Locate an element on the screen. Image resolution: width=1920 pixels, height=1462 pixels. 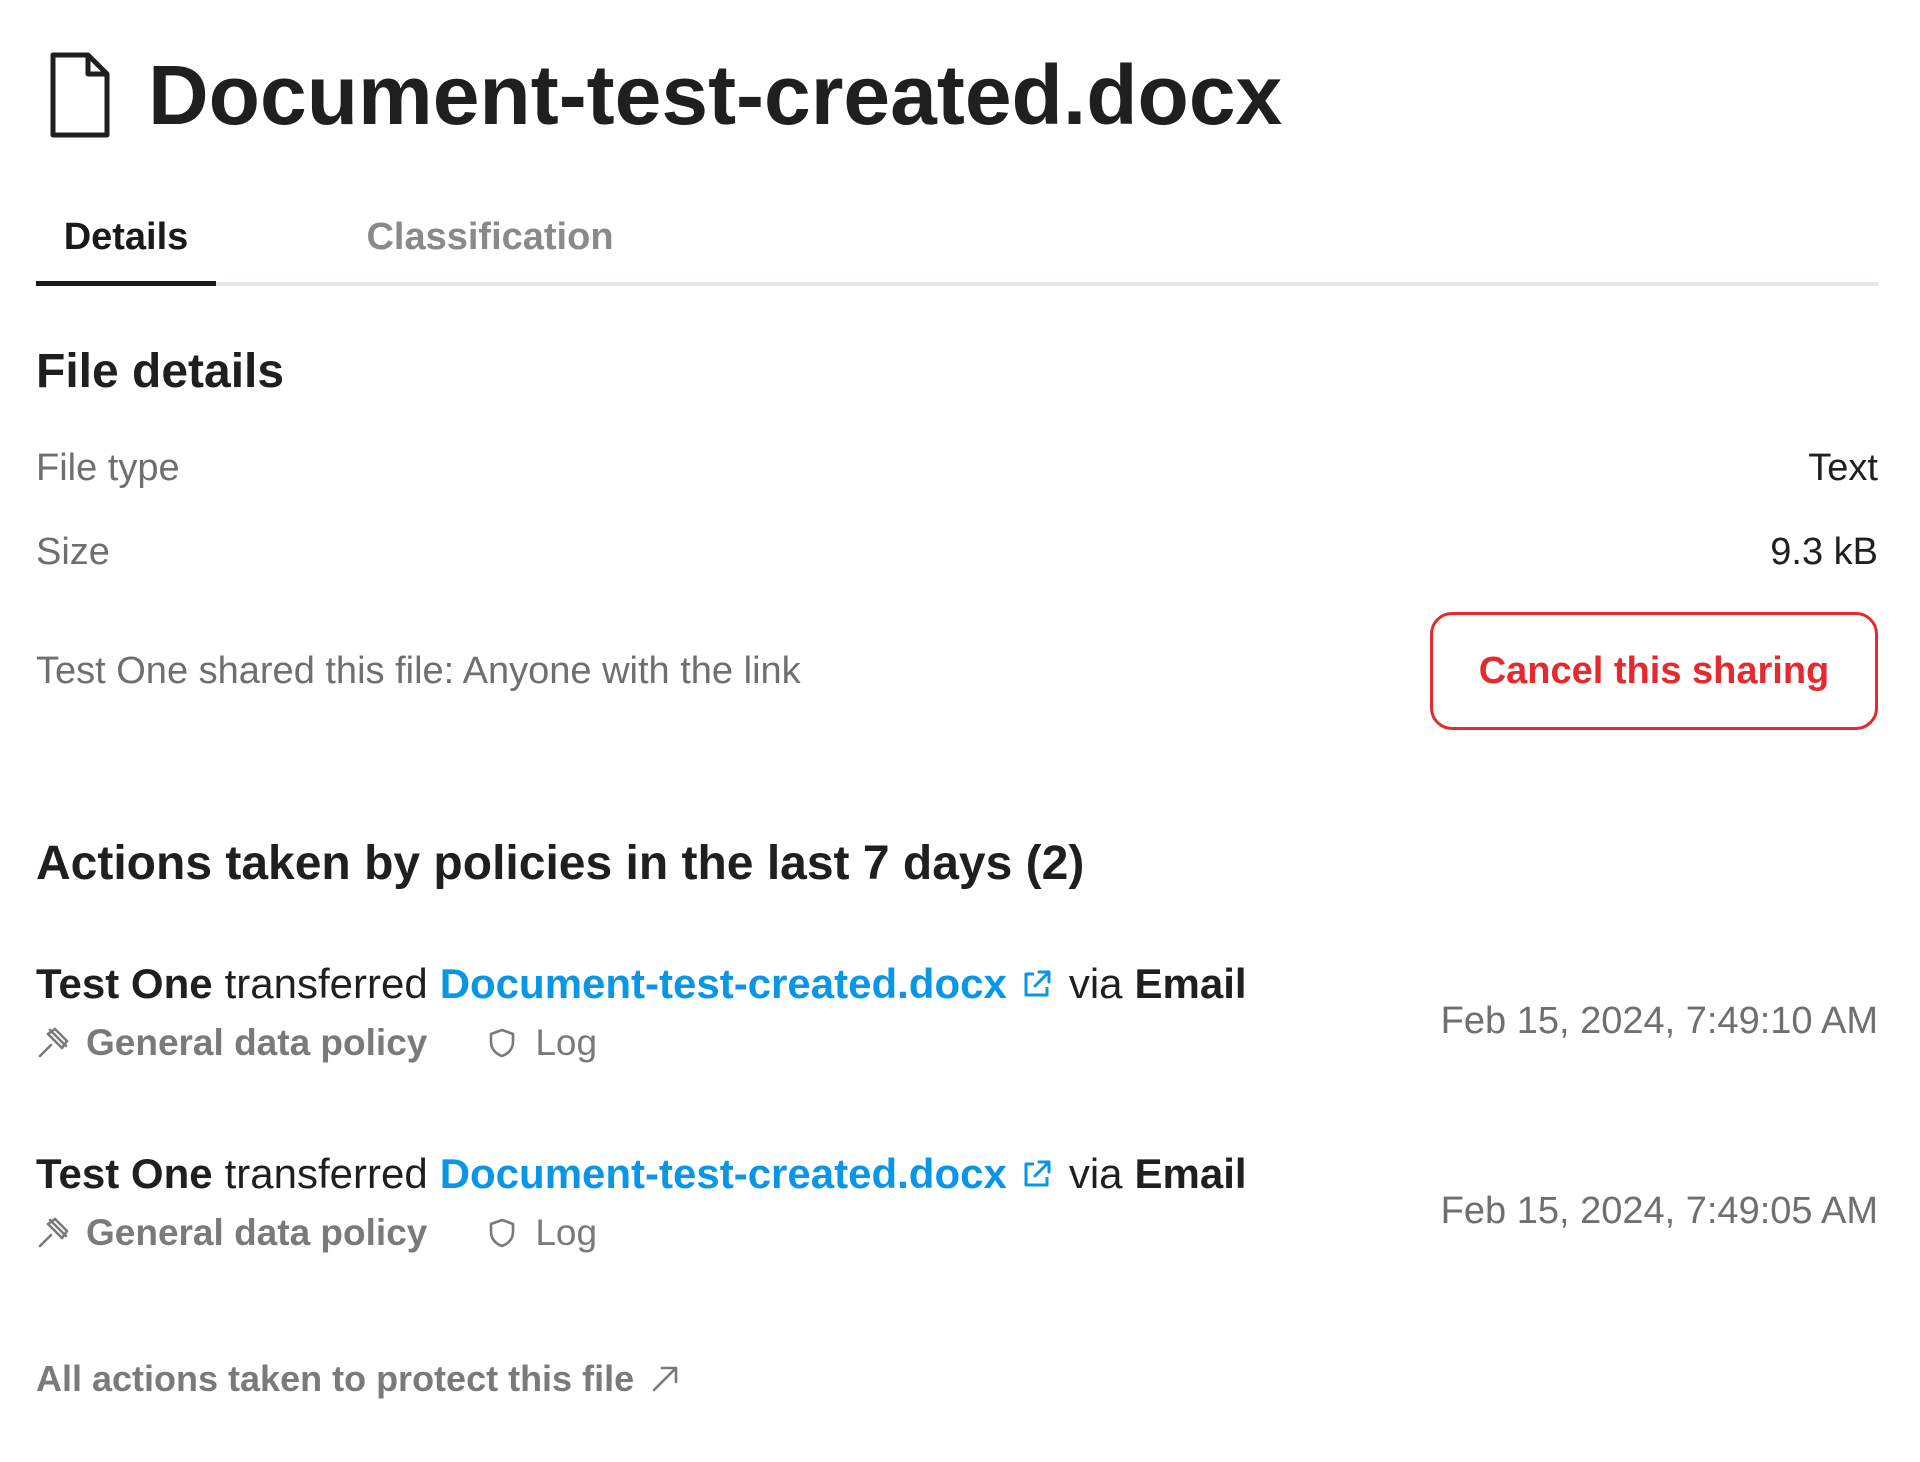
action-timestamp: Feb 15, 2024, 7:49:05 AM is located at coordinates (1659, 1211).